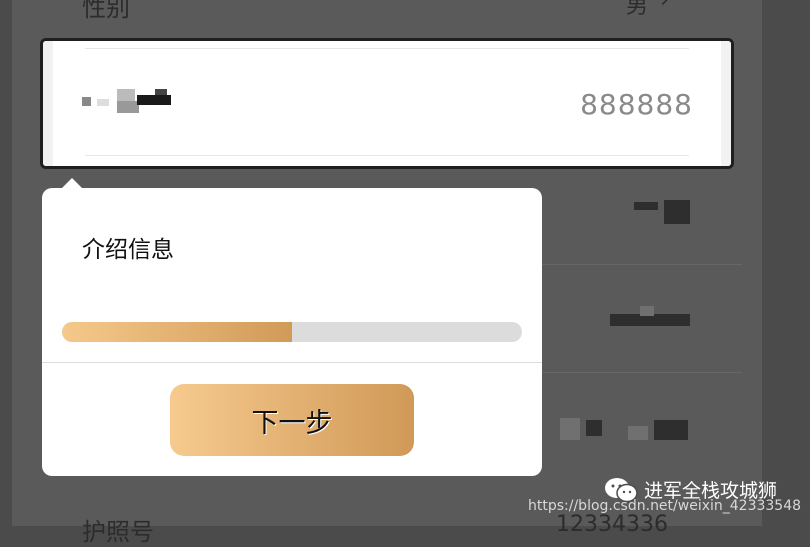  What do you see at coordinates (177, 332) in the screenshot?
I see `progress-fill` at bounding box center [177, 332].